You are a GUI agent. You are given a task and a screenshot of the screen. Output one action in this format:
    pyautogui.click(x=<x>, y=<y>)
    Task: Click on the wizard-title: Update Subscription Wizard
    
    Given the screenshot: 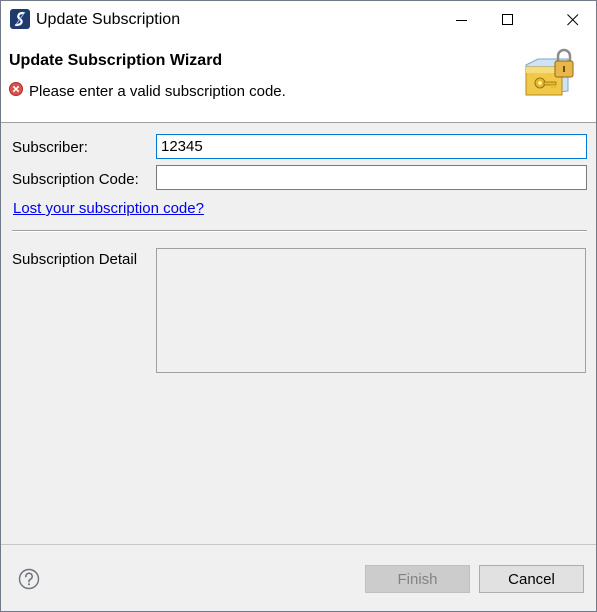 What is the action you would take?
    pyautogui.click(x=116, y=60)
    